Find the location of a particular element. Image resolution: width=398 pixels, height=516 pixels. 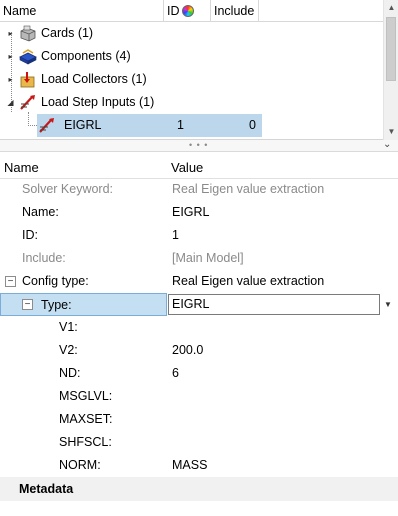

property-row-norm: NORM: MASS is located at coordinates (199, 465).